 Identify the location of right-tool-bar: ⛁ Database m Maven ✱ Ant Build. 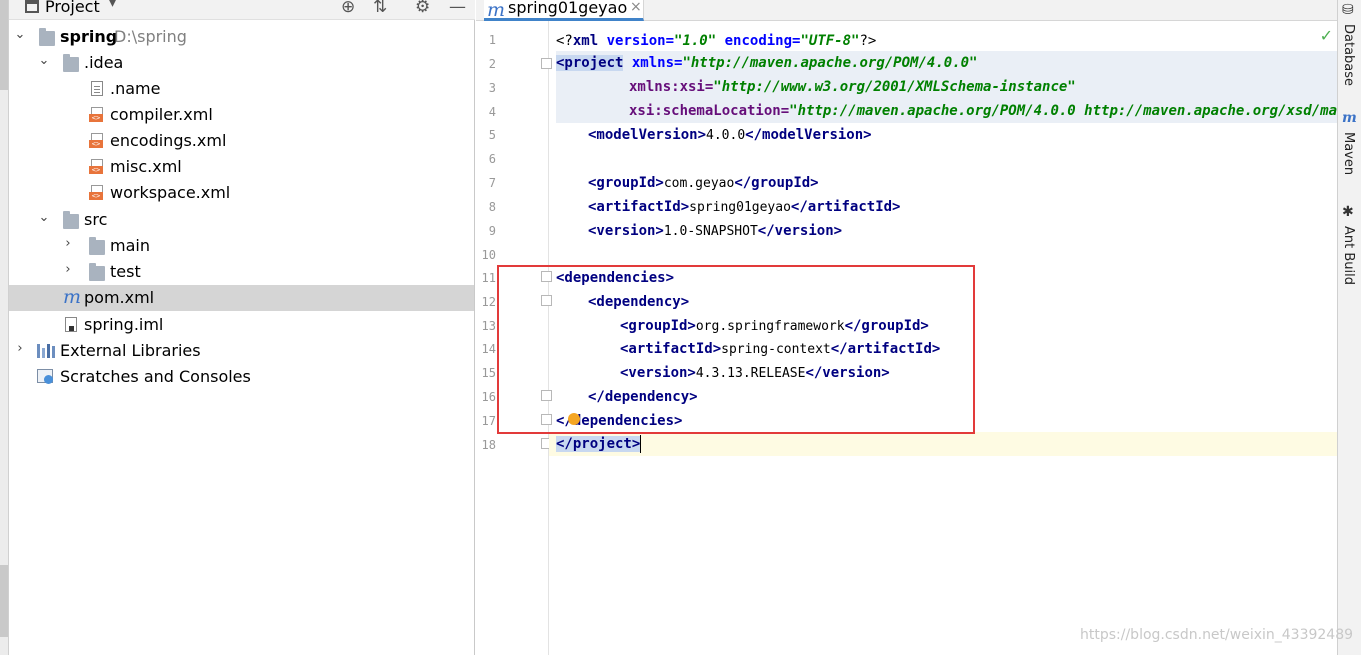
(1349, 327).